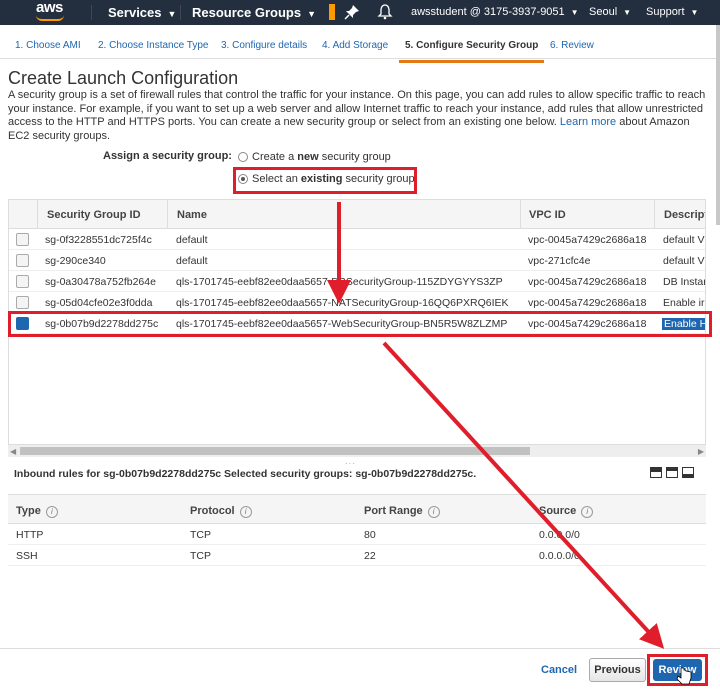 The width and height of the screenshot is (720, 691). What do you see at coordinates (30, 535) in the screenshot?
I see `cell-type: HTTP` at bounding box center [30, 535].